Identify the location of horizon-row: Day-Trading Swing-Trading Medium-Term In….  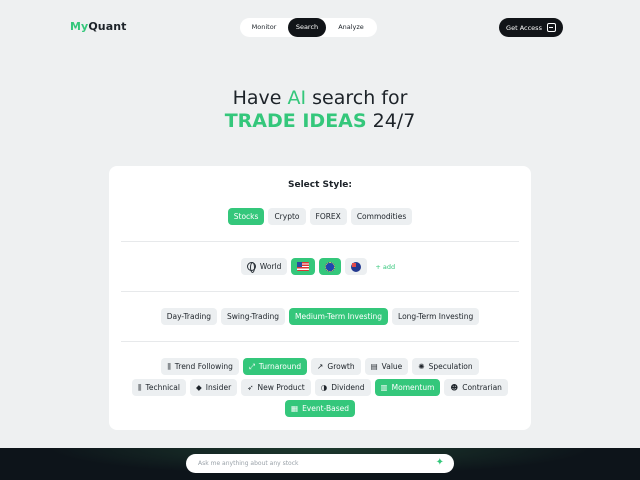
(320, 316).